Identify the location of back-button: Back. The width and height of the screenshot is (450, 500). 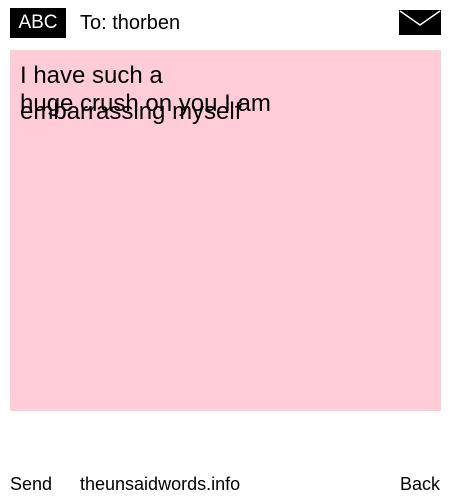
(420, 484).